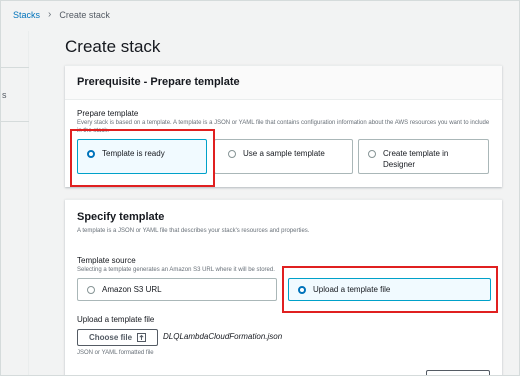 The height and width of the screenshot is (376, 520). I want to click on side-nav-clipped-text: s, so click(4, 95).